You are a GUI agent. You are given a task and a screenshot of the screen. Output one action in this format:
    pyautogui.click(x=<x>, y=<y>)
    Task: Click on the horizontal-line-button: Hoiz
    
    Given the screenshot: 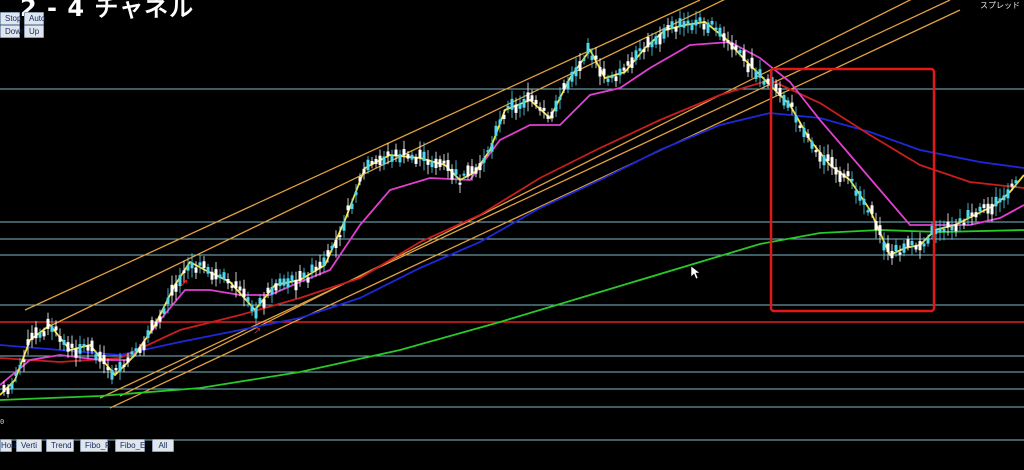 What is the action you would take?
    pyautogui.click(x=8, y=445)
    